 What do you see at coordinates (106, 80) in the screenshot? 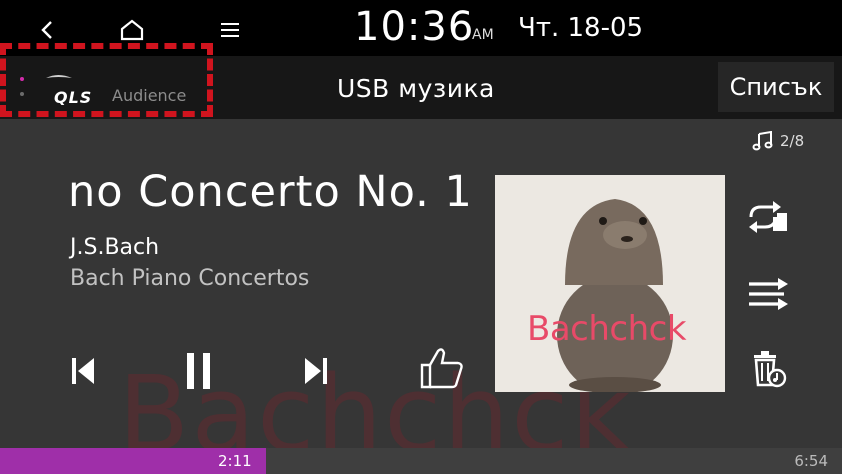
I see `highlight-frame` at bounding box center [106, 80].